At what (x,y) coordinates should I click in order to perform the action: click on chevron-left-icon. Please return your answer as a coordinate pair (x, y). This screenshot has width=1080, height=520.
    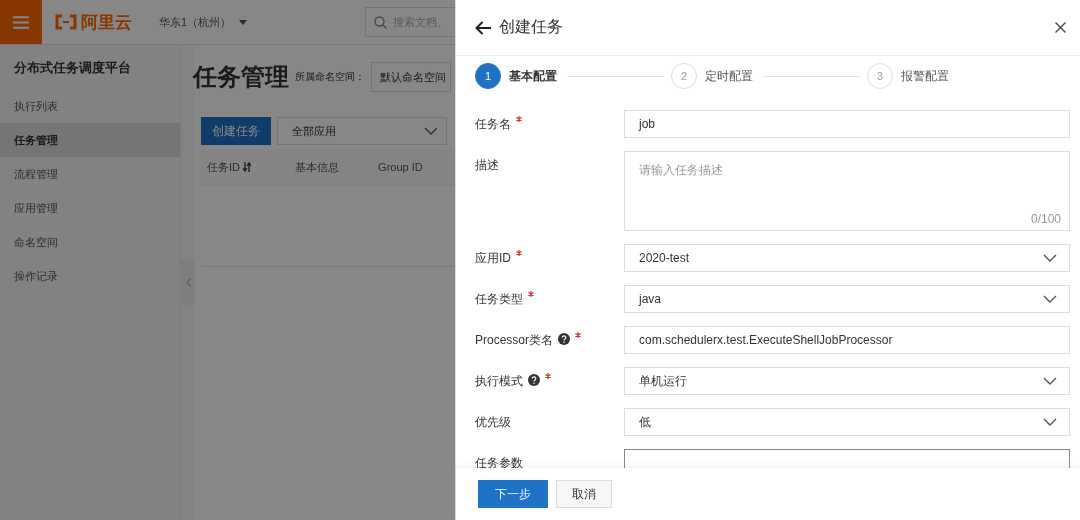
    Looking at the image, I should click on (188, 282).